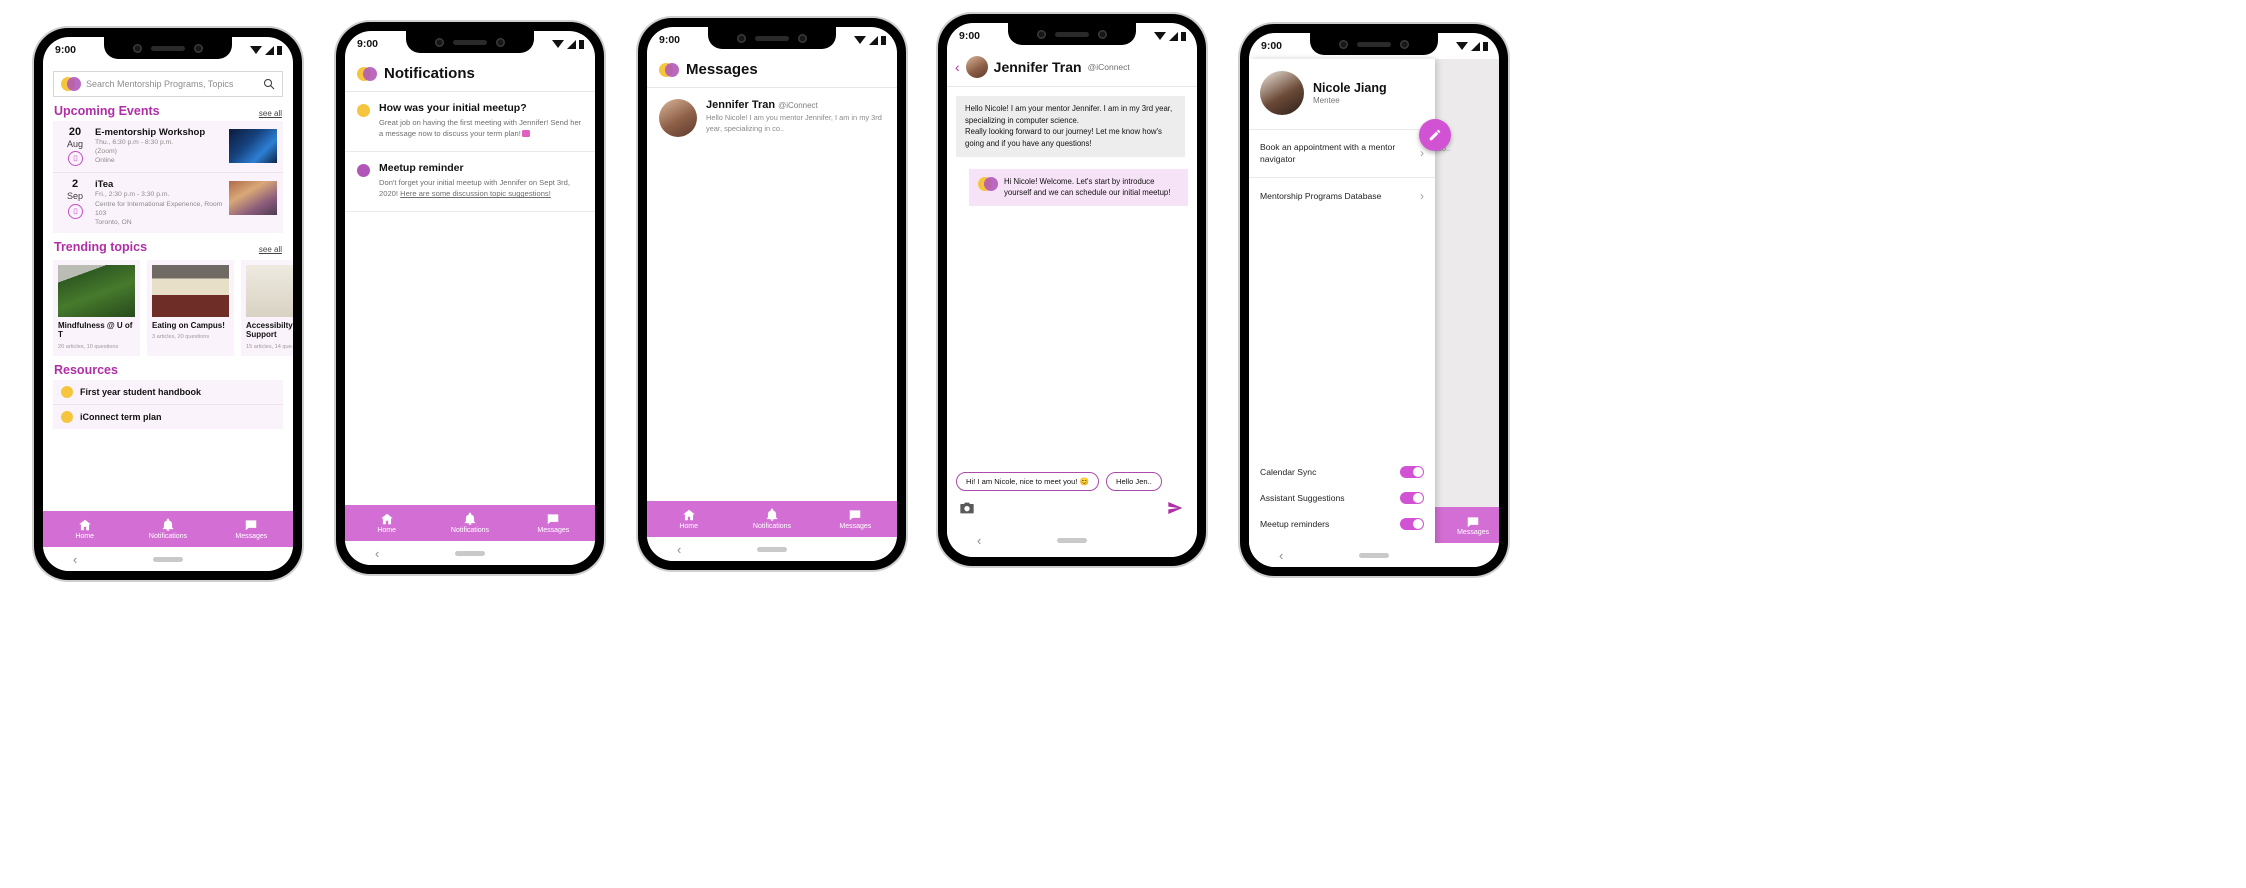  I want to click on chat-bubble-icon, so click(525, 134).